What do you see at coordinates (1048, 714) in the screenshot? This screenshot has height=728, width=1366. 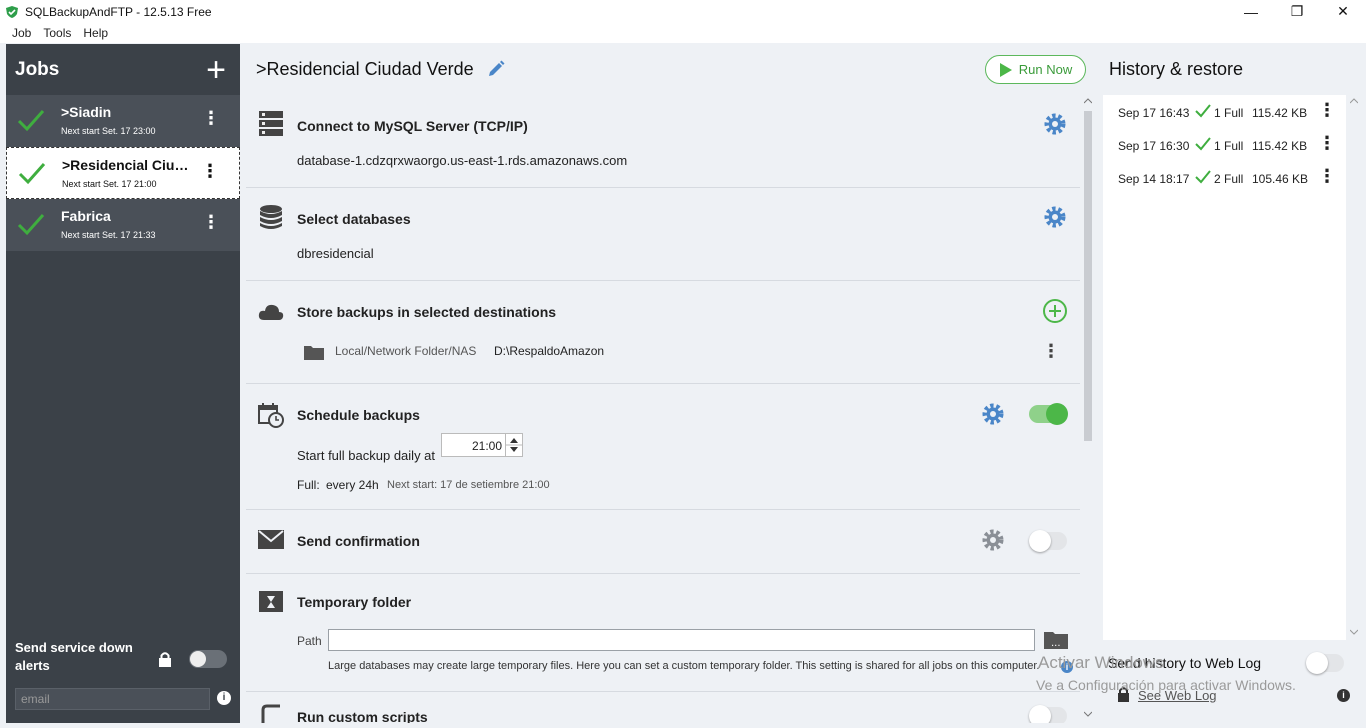 I see `scripts-toggle` at bounding box center [1048, 714].